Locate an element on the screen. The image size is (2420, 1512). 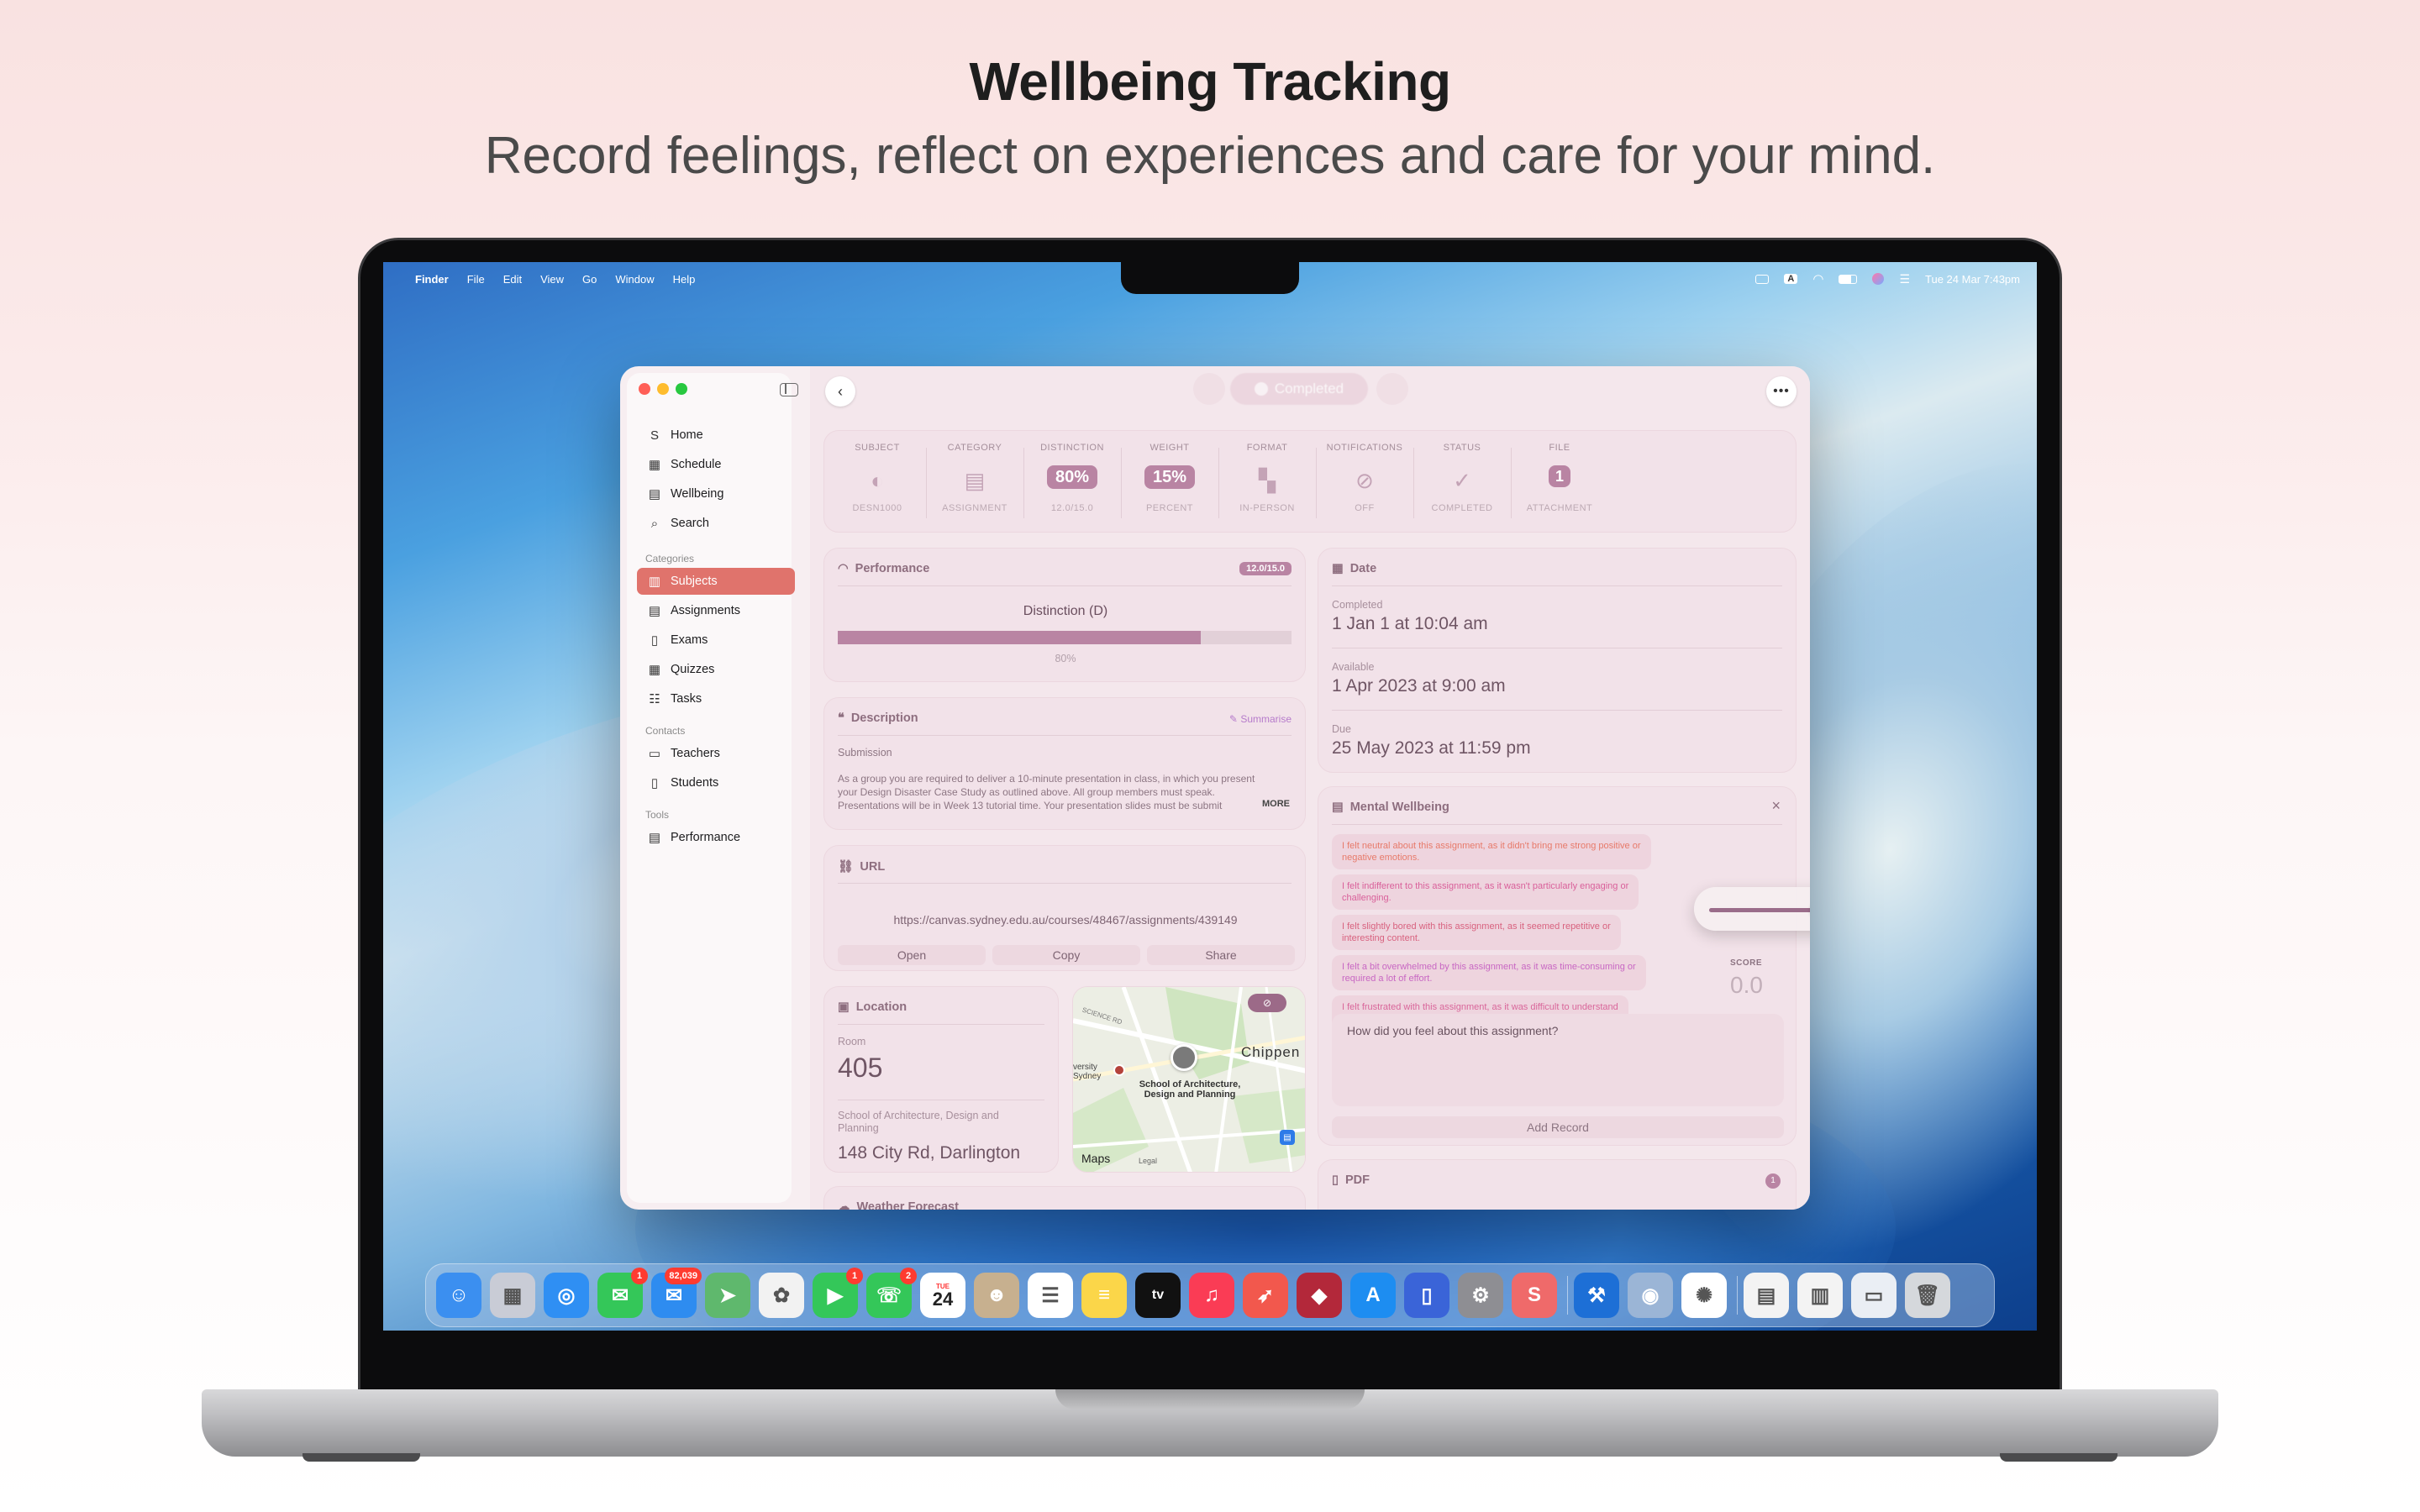
sidebar-item-performance: ▤ Performance is located at coordinates (716, 837).